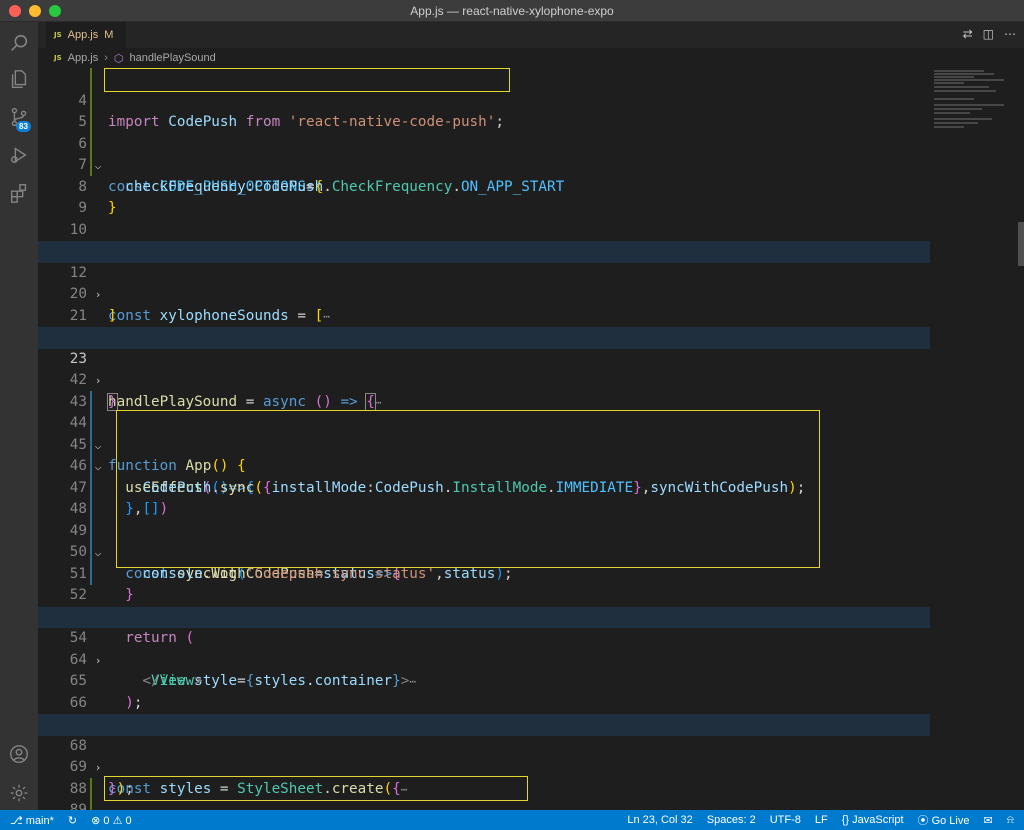  I want to click on breadcrumb: JS App.js › ⬡ handlePlaySound, so click(531, 58).